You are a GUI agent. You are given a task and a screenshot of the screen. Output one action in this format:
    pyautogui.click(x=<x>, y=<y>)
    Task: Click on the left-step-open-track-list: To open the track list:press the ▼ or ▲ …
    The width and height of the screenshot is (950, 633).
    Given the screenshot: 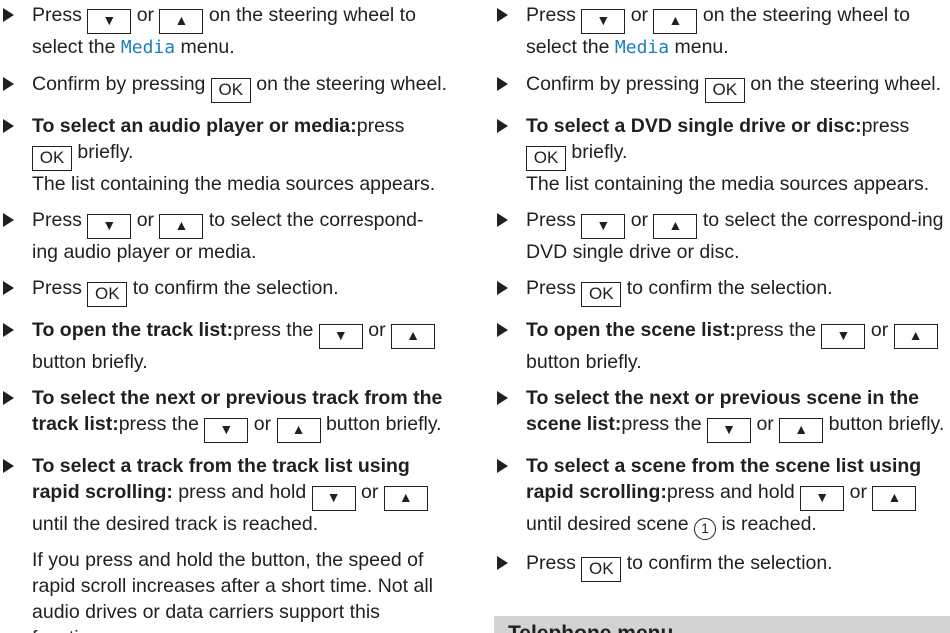 What is the action you would take?
    pyautogui.click(x=224, y=346)
    